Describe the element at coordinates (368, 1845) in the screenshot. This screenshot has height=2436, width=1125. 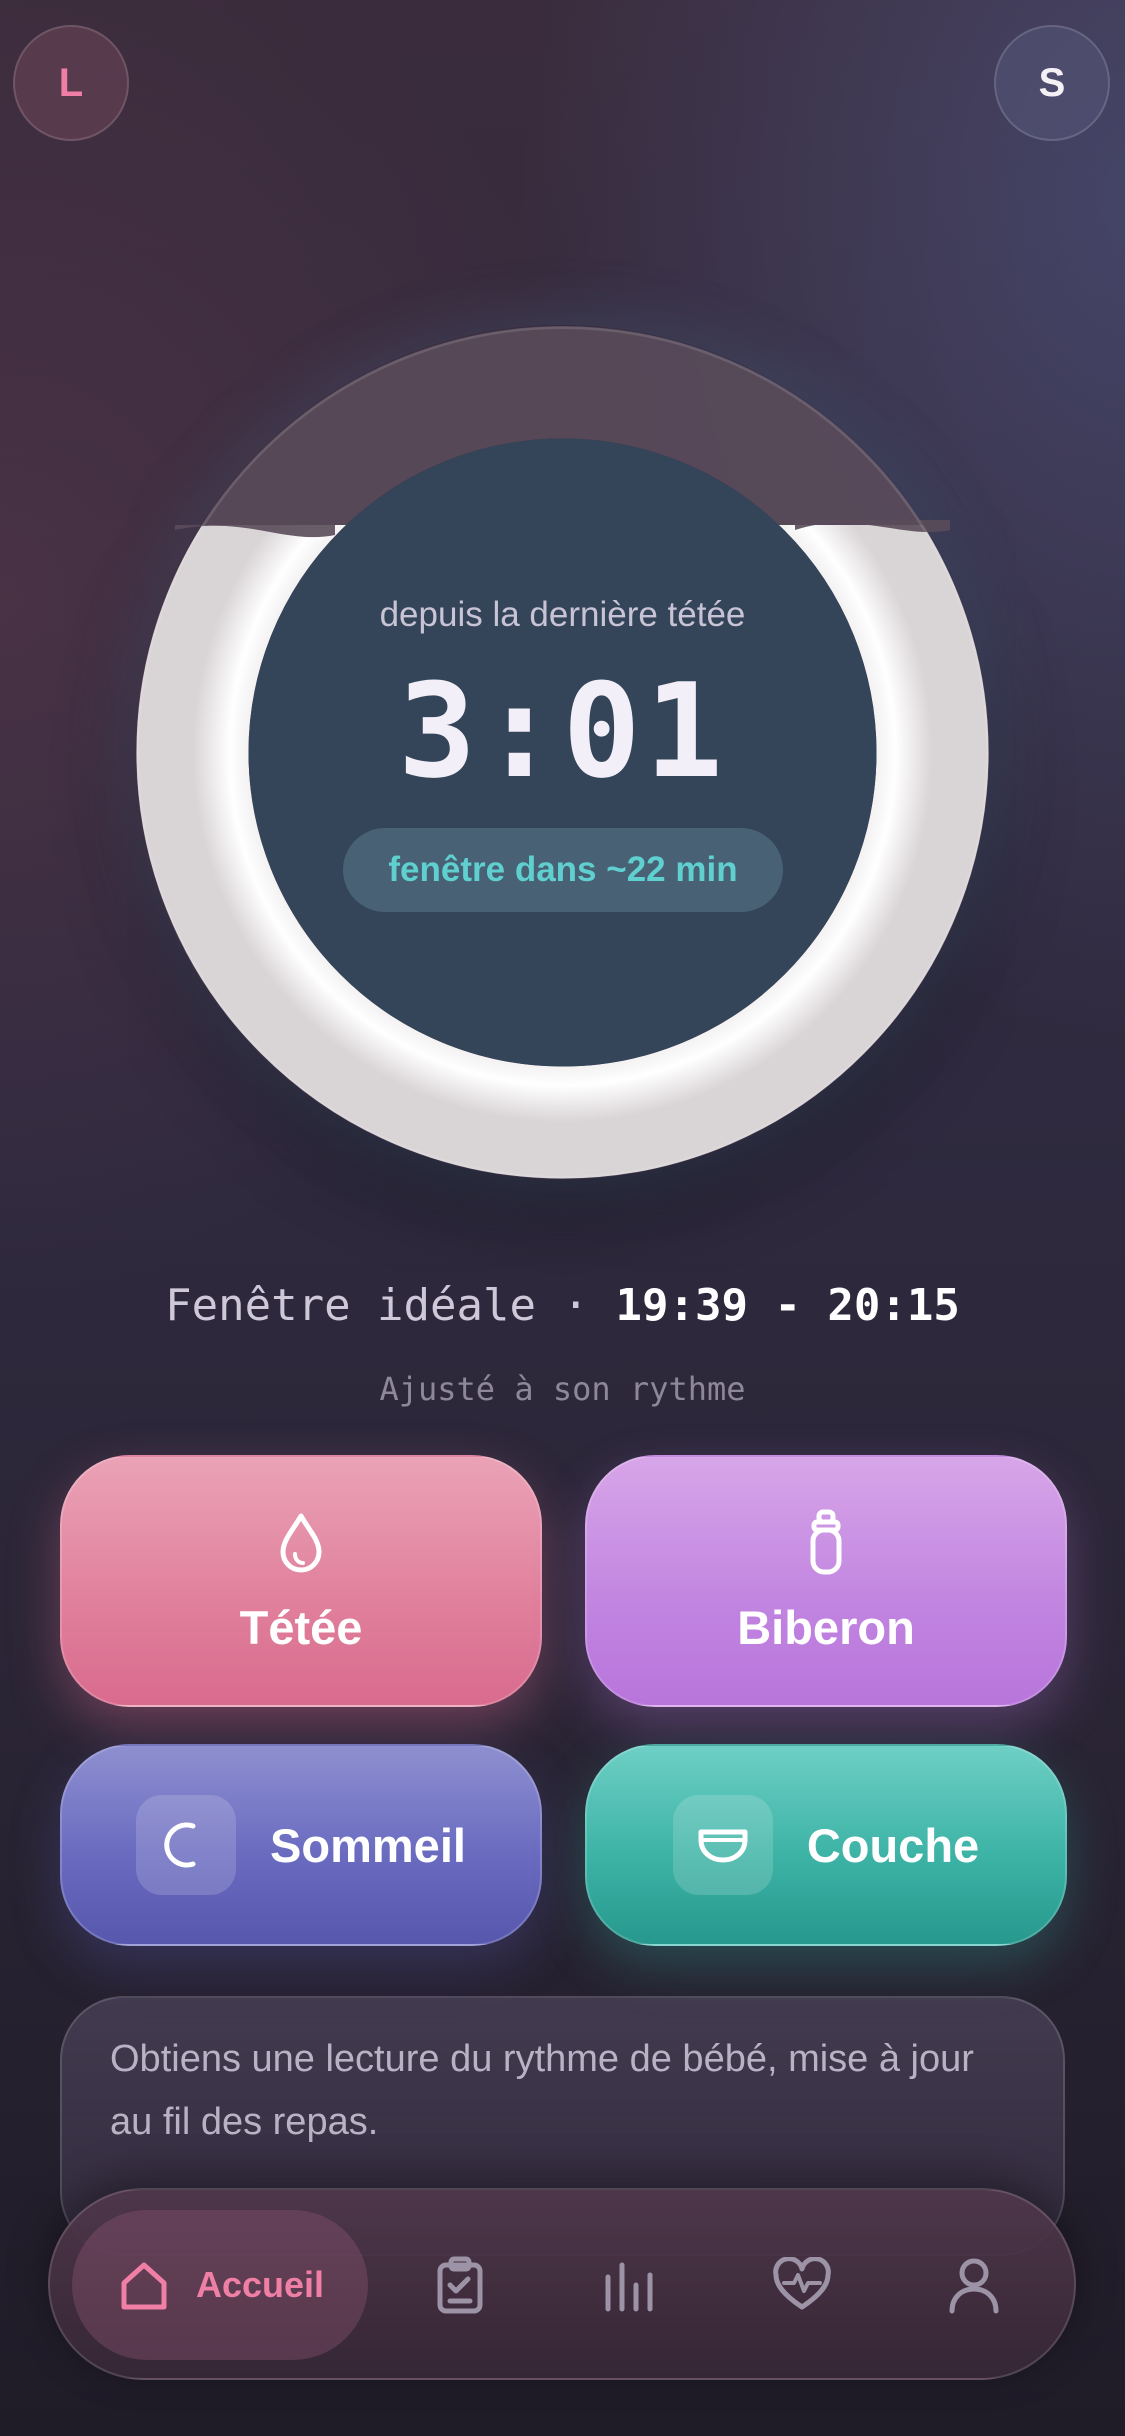
I see `sommeil-label: Sommeil` at that location.